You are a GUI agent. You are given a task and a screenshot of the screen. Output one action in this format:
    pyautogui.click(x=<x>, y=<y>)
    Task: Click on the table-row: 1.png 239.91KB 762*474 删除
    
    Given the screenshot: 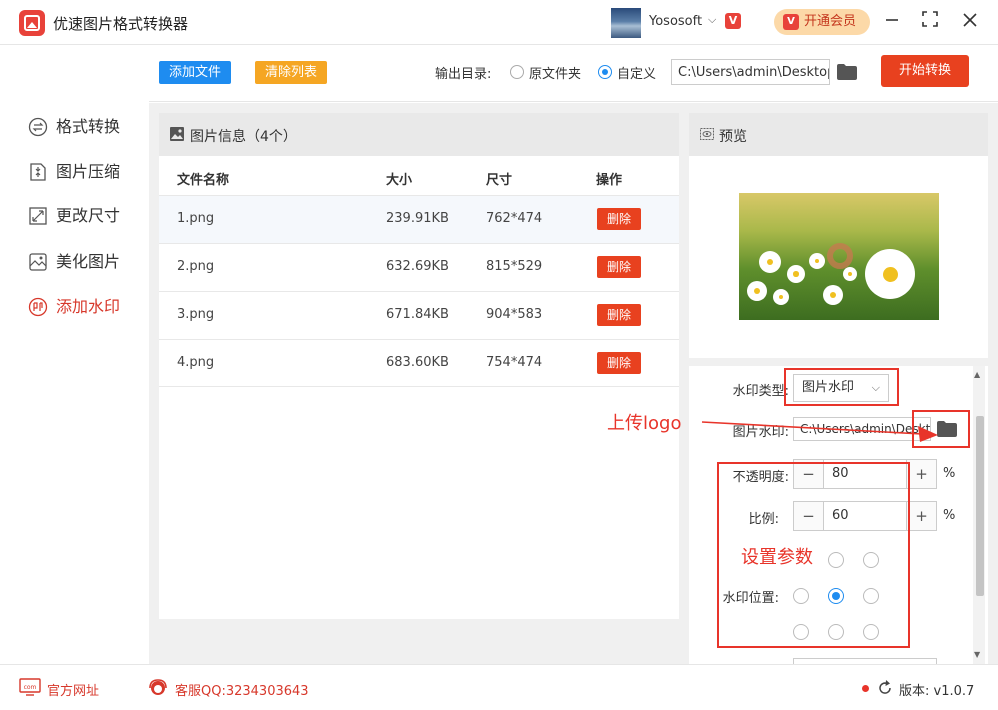 What is the action you would take?
    pyautogui.click(x=419, y=219)
    